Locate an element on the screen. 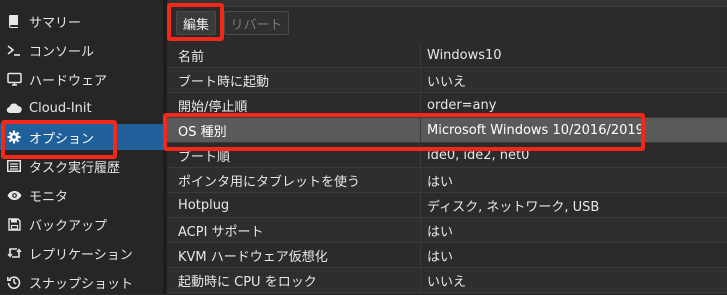 The image size is (727, 295). sidebar-item-label: オプション is located at coordinates (62, 139).